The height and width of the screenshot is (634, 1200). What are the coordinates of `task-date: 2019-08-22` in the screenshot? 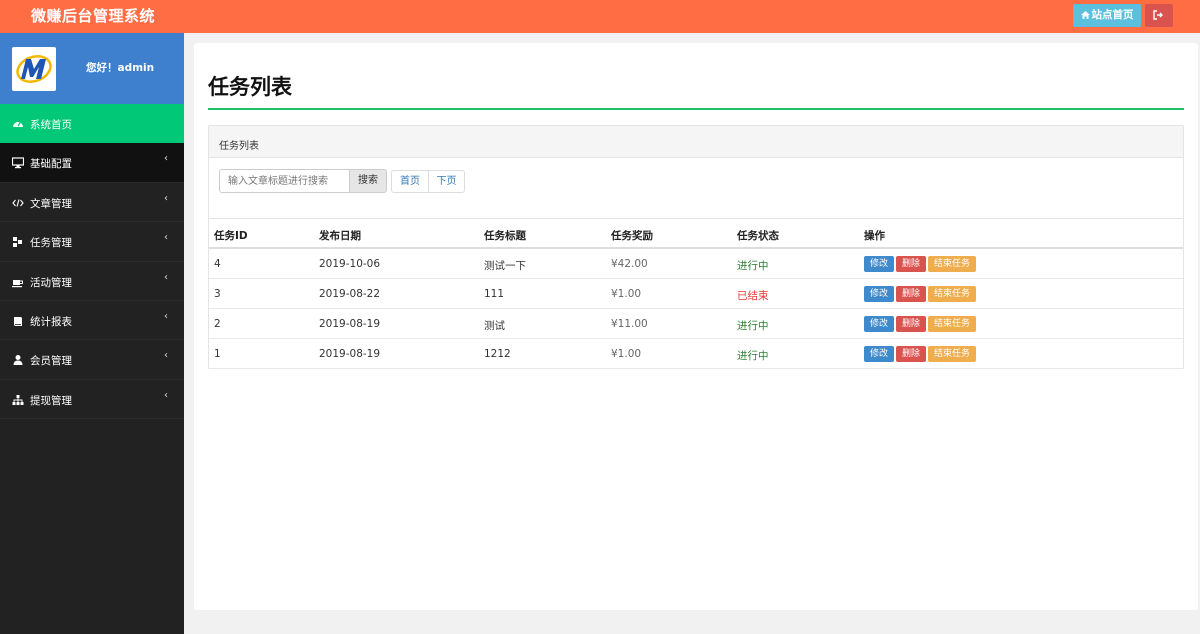 It's located at (350, 294).